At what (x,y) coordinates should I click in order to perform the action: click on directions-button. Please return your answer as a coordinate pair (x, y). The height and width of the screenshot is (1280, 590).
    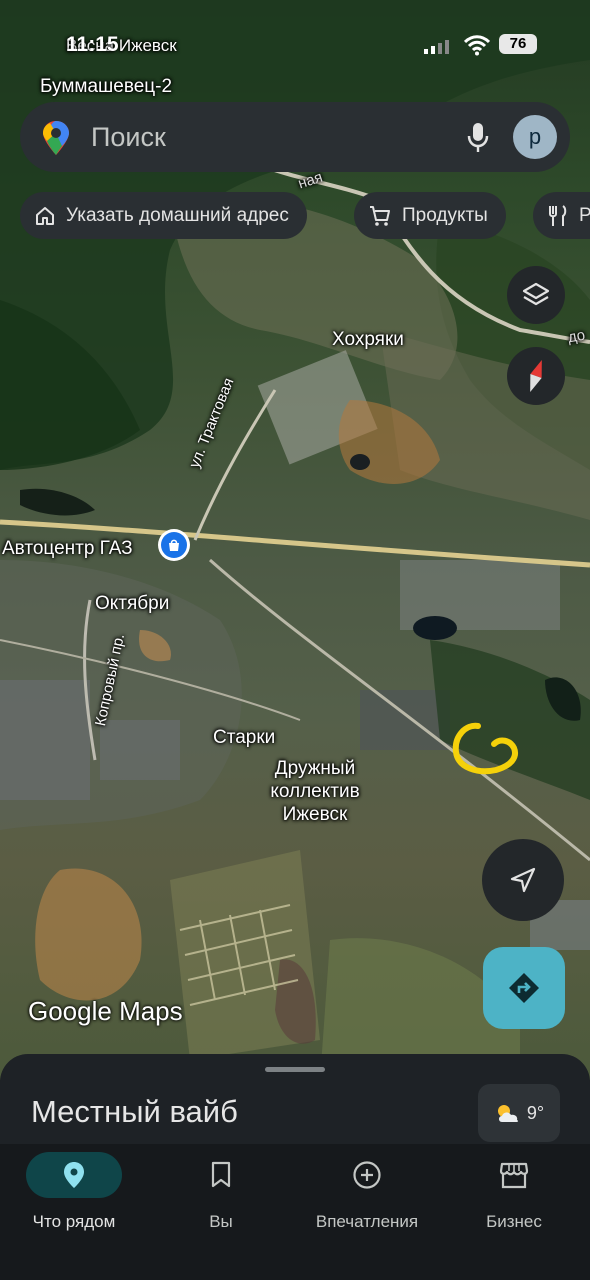
    Looking at the image, I should click on (524, 988).